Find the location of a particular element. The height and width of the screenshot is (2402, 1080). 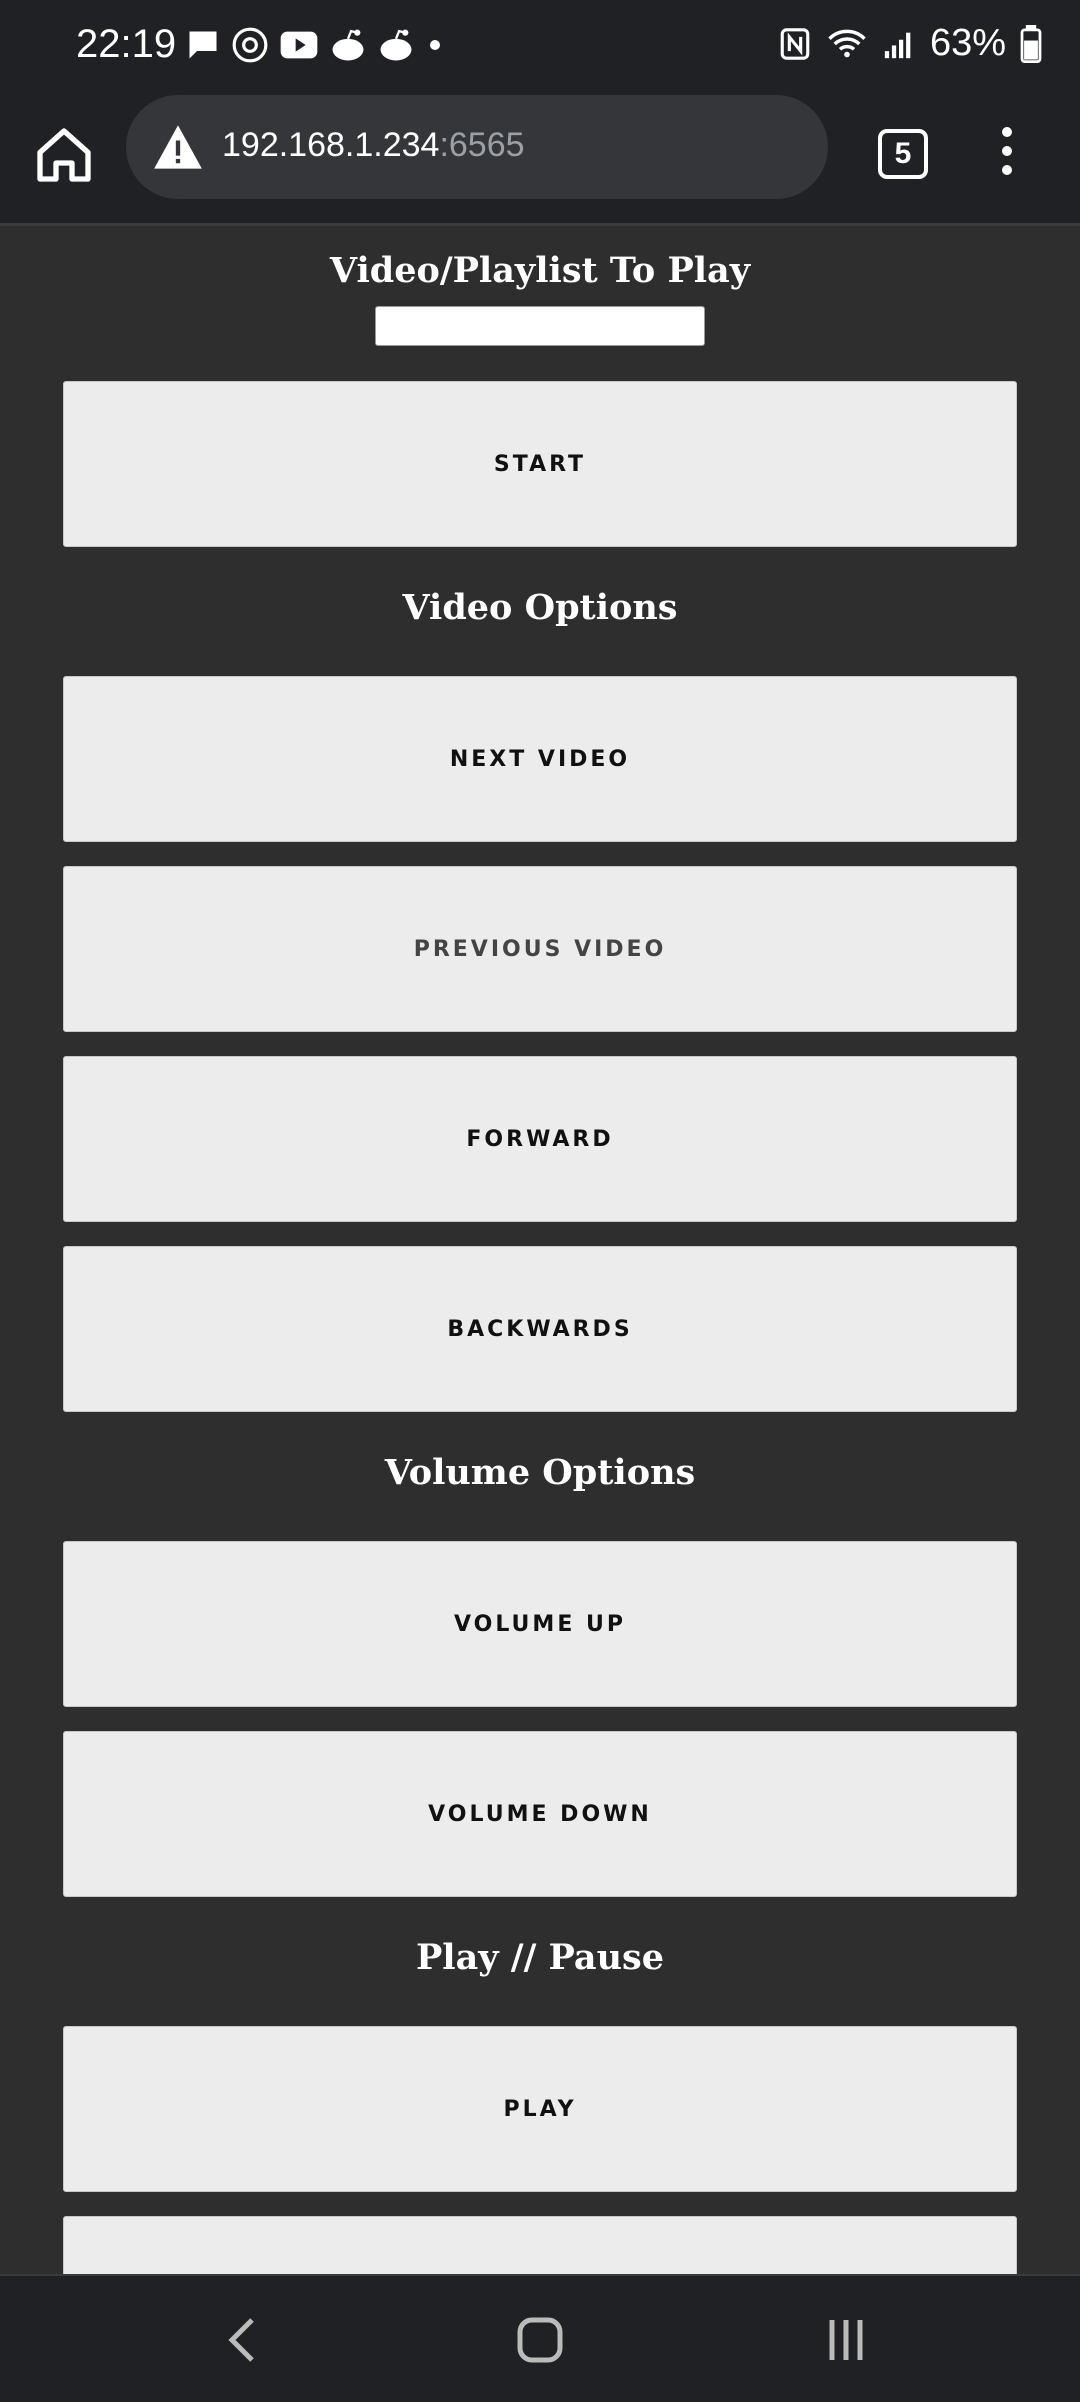

url-text: 192.168.1.234:6565 is located at coordinates (373, 145).